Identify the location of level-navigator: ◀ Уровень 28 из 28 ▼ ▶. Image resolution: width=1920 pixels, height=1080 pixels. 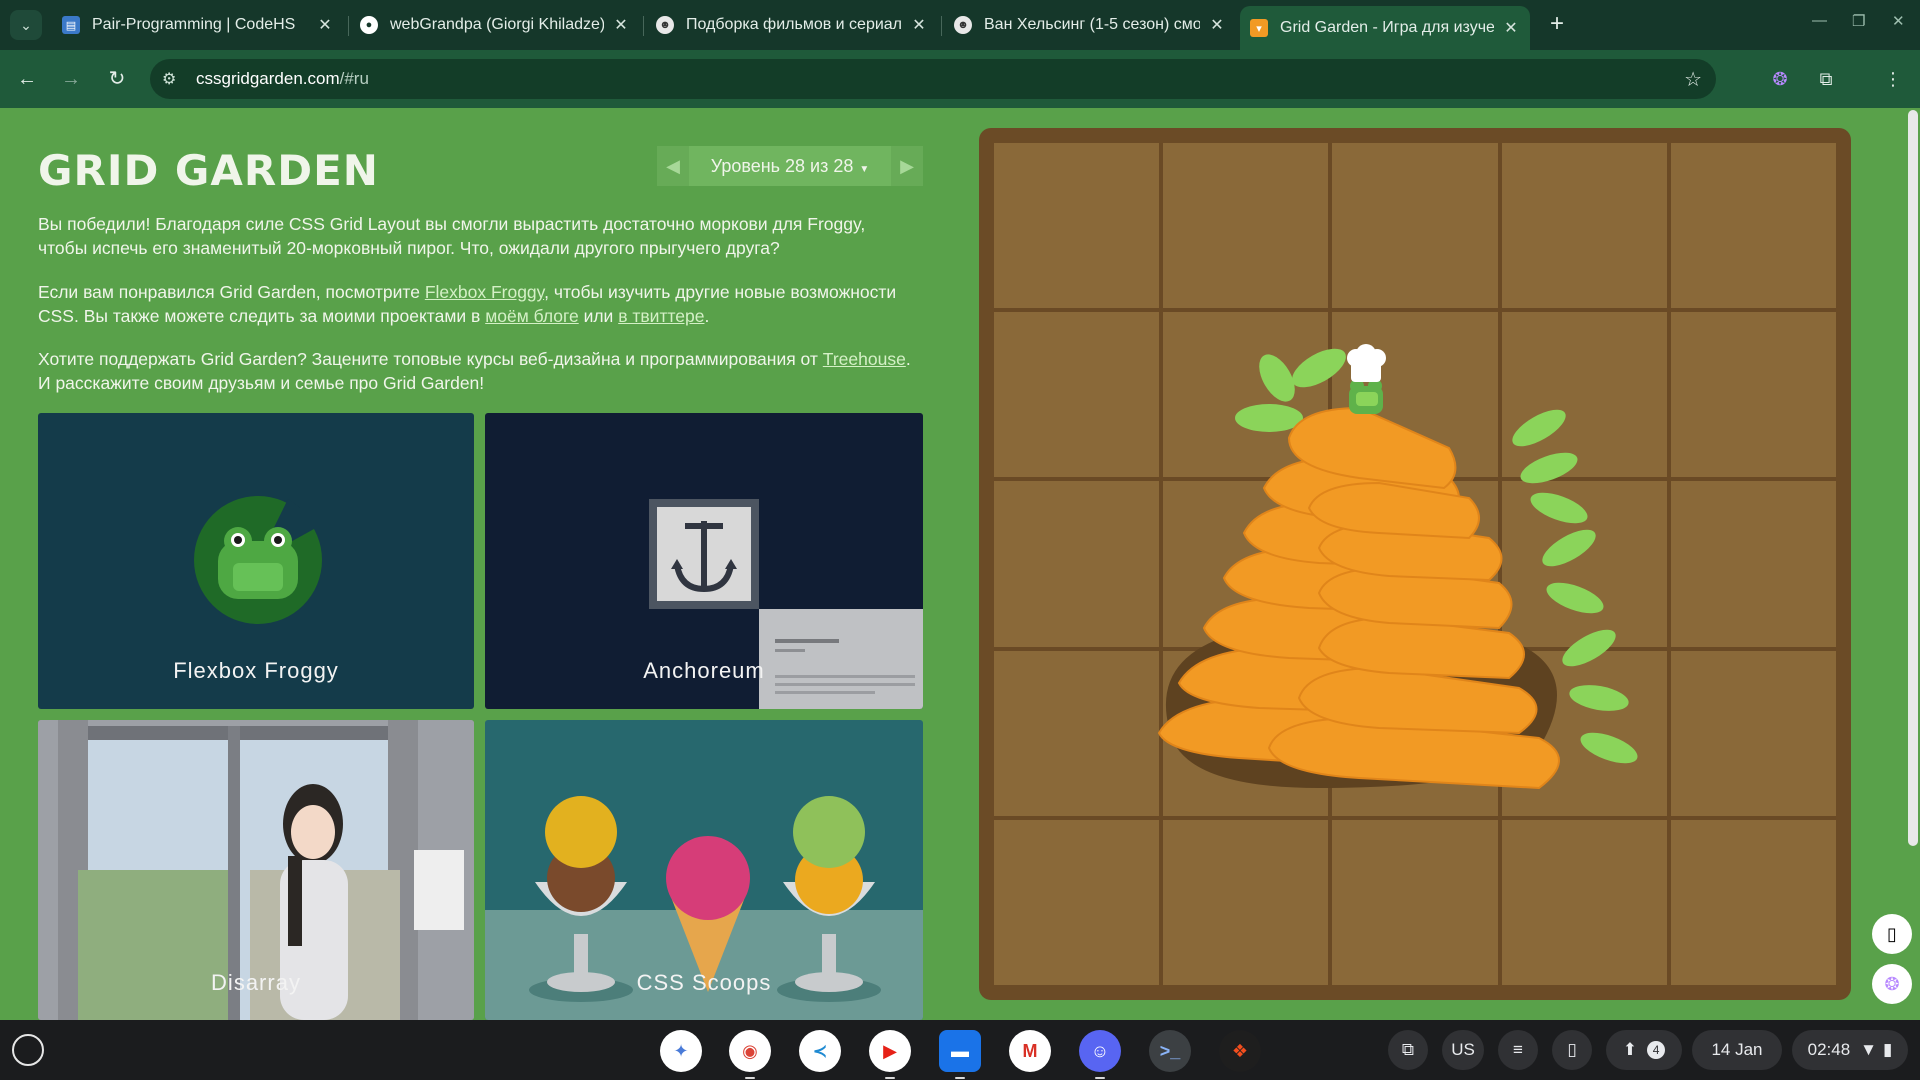
(790, 166).